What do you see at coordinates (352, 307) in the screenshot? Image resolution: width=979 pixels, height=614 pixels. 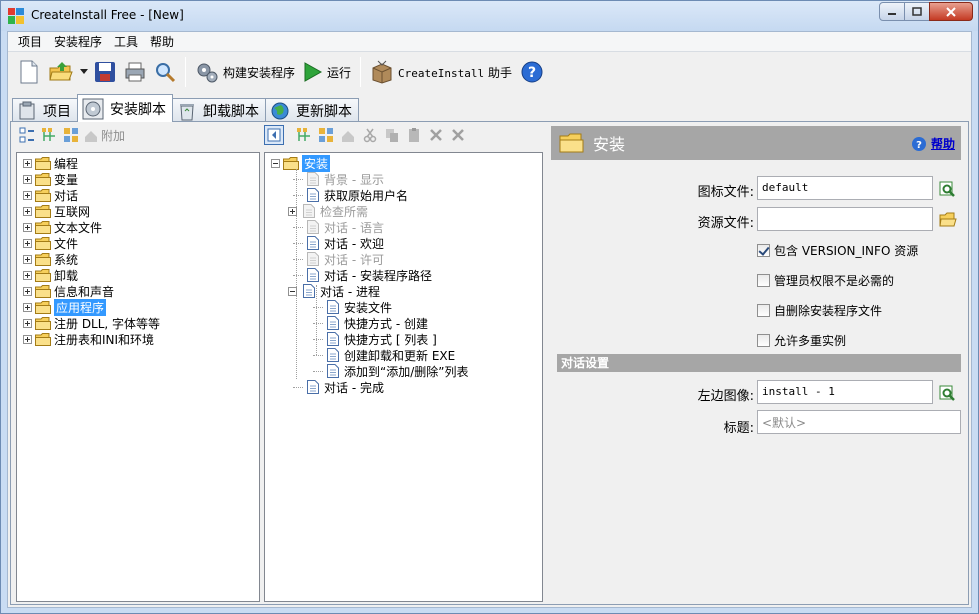 I see `script-command-item: 安装文件` at bounding box center [352, 307].